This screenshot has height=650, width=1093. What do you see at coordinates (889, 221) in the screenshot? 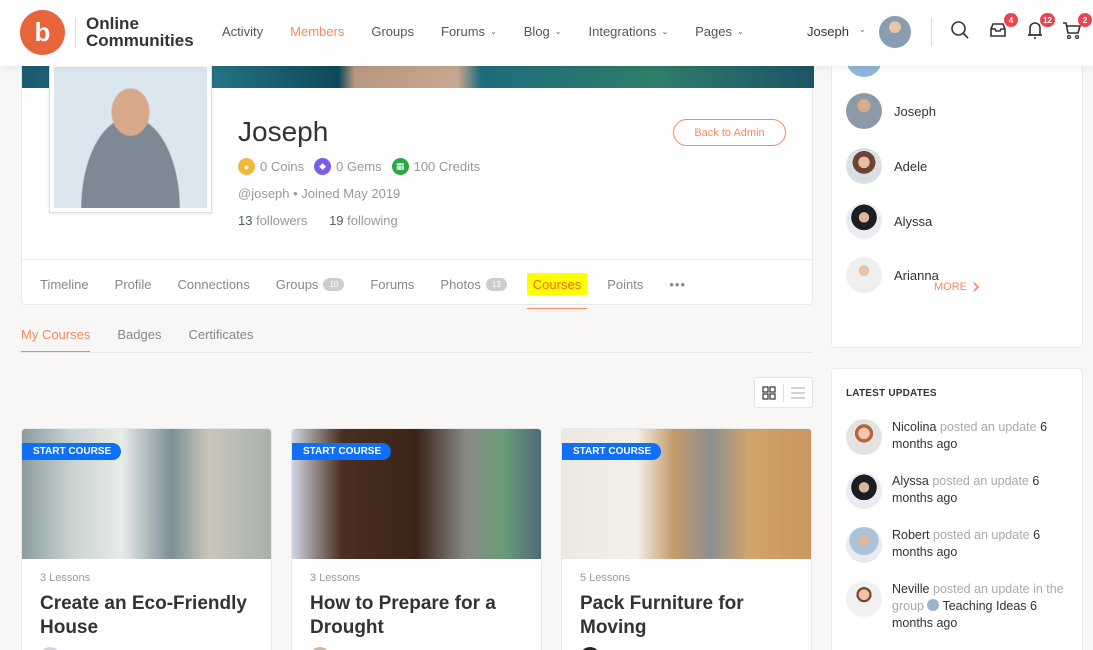
I see `member-item: Alyssa` at bounding box center [889, 221].